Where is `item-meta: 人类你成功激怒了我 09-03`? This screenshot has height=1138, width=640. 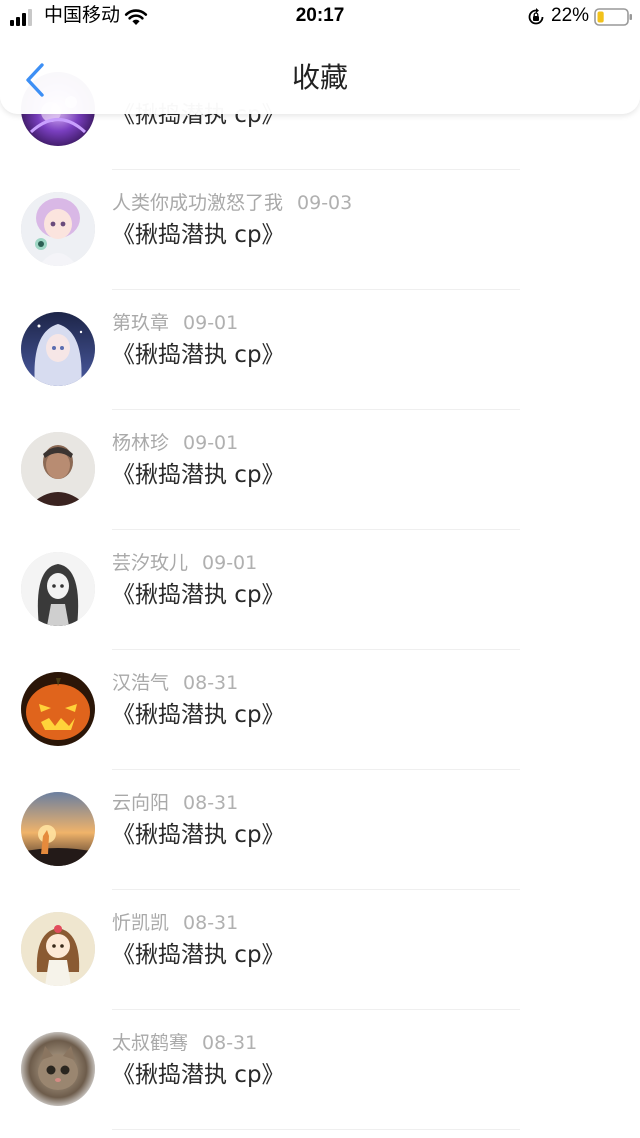 item-meta: 人类你成功激怒了我 09-03 is located at coordinates (232, 203).